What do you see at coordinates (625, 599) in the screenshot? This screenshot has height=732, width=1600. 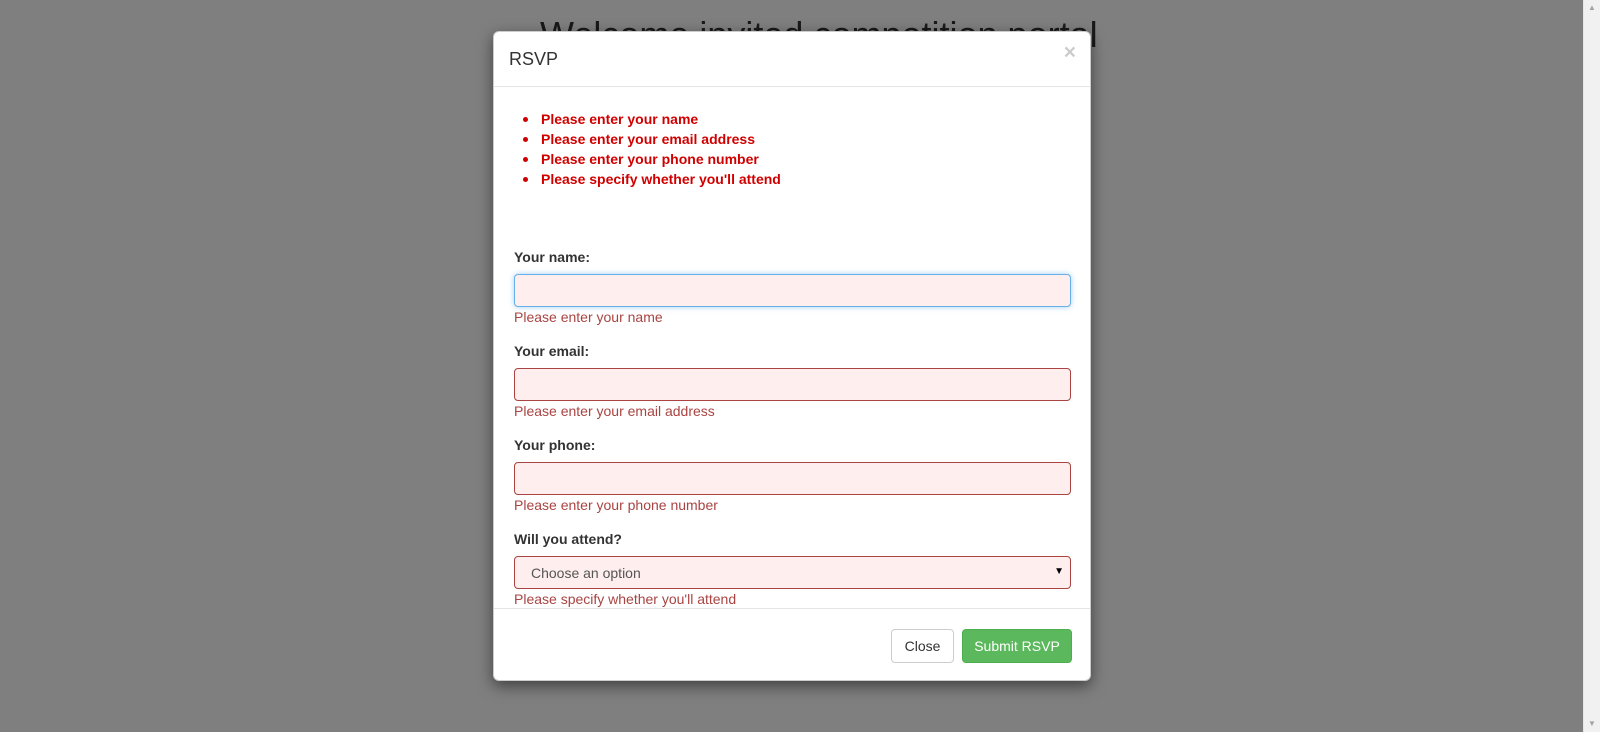 I see `attend-error: Please specify whether you'll attend` at bounding box center [625, 599].